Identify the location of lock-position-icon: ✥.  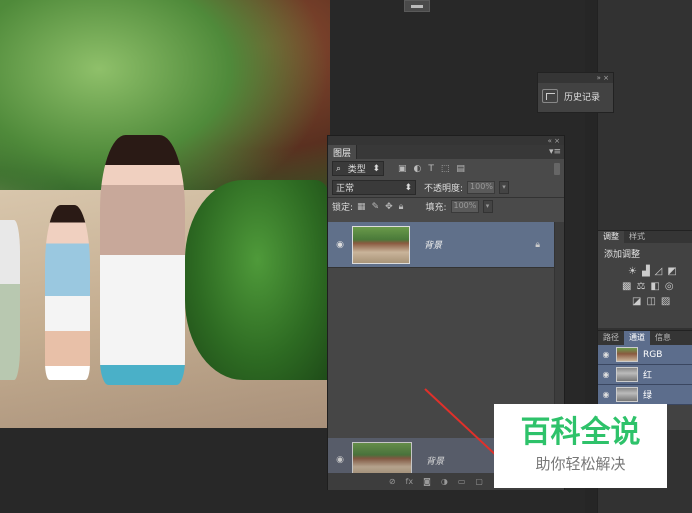
(389, 207).